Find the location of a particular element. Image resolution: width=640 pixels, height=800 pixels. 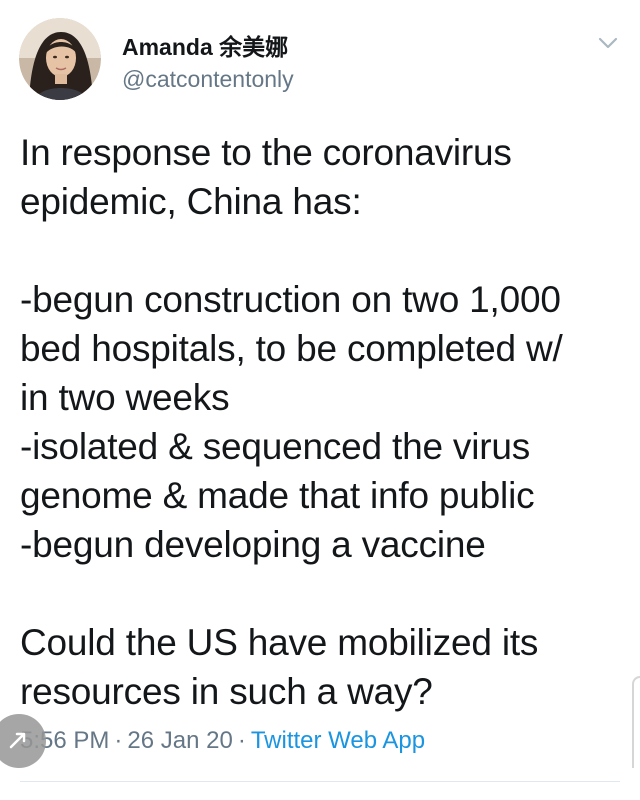

tweet-date: 26 Jan 20 is located at coordinates (179, 740).